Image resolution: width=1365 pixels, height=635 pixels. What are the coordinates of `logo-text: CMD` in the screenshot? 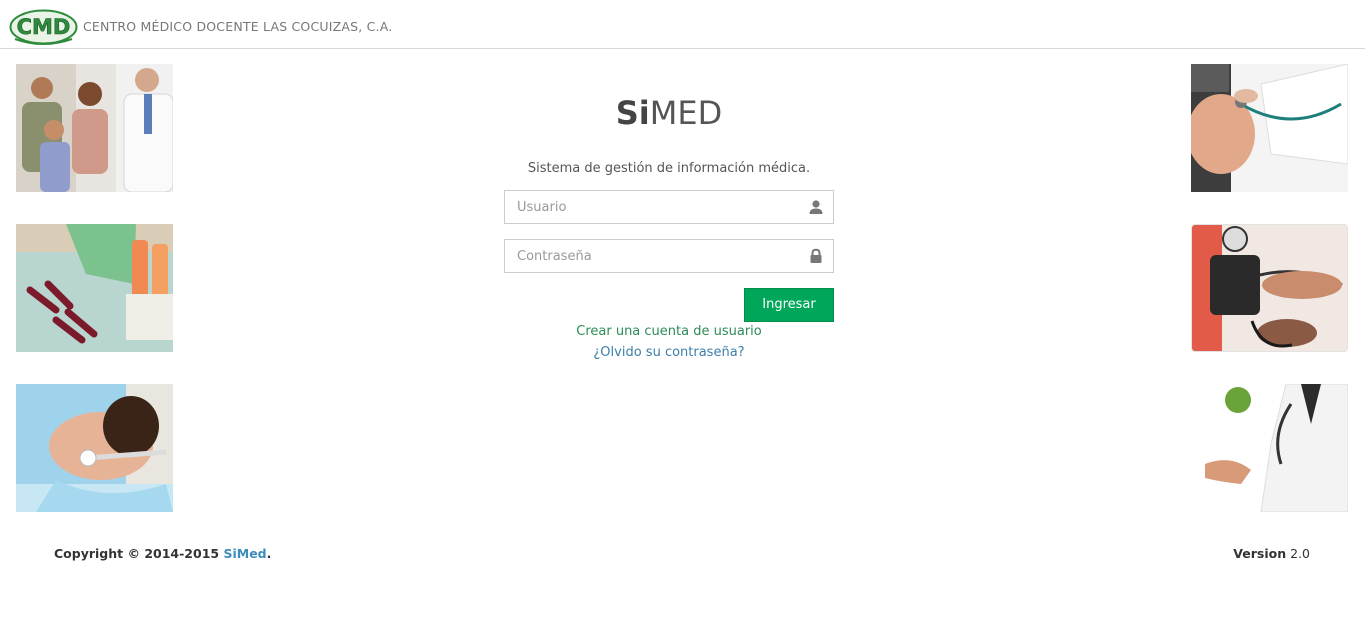 It's located at (44, 27).